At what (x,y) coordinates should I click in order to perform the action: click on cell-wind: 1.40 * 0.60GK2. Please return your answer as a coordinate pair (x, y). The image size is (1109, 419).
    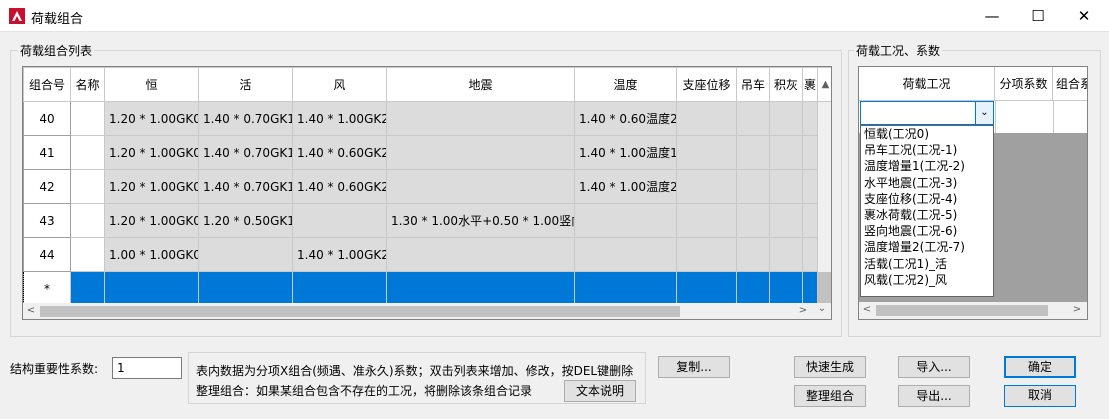
    Looking at the image, I should click on (339, 186).